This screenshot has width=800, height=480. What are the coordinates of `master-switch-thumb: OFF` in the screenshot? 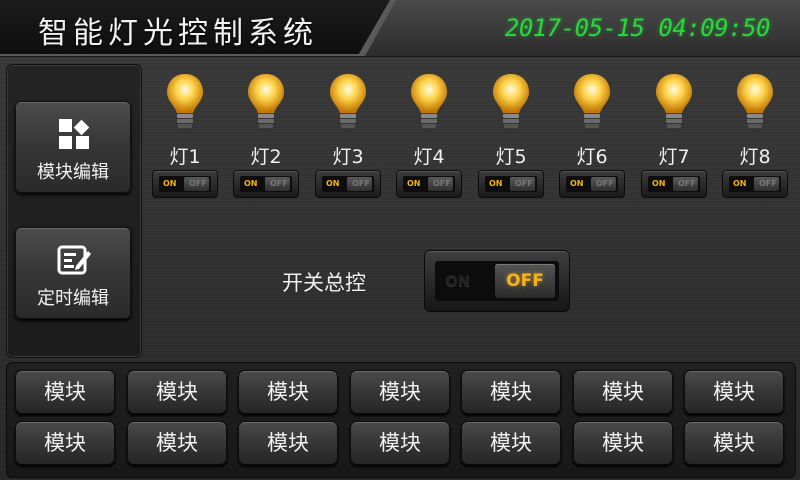 It's located at (525, 281).